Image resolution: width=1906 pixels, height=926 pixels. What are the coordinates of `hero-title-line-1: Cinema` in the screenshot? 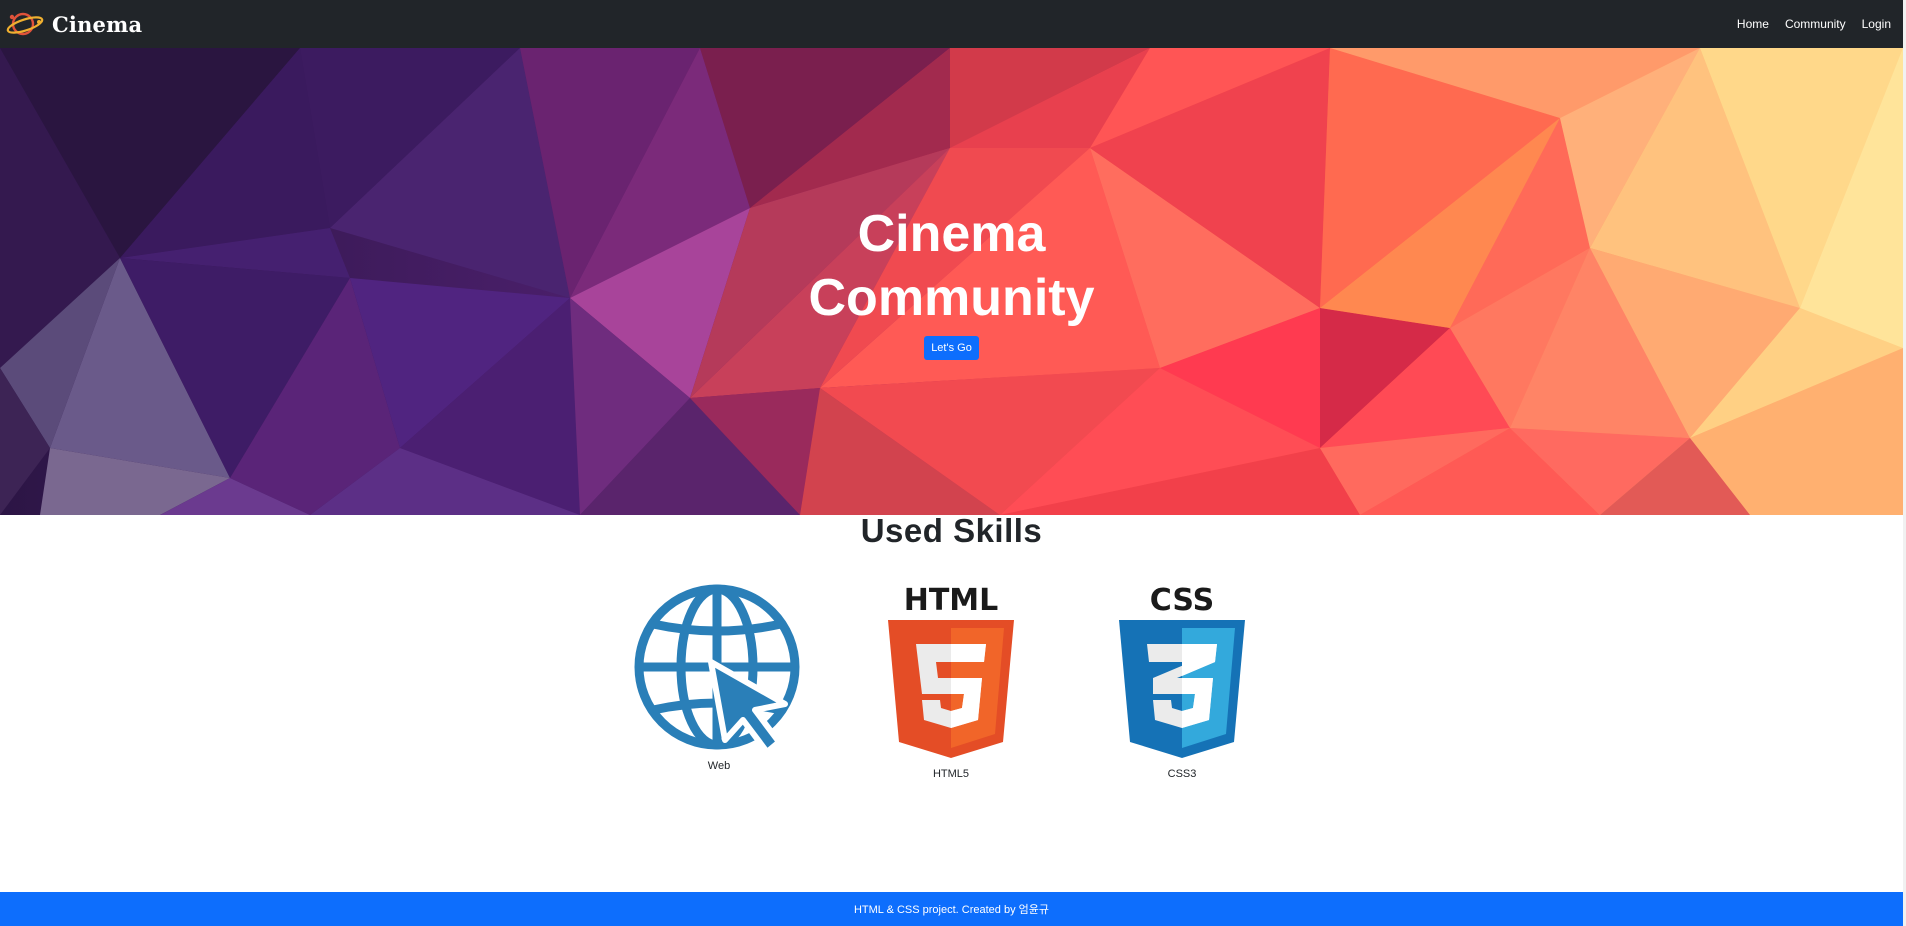 It's located at (951, 234).